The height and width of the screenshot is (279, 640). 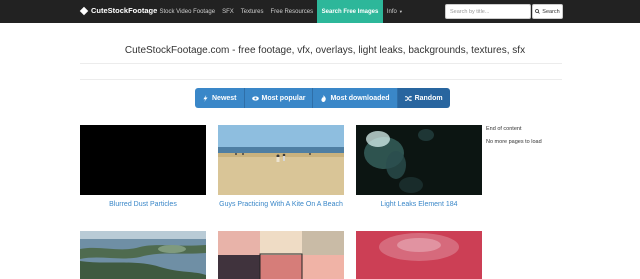 What do you see at coordinates (504, 129) in the screenshot?
I see `end-of-content-text: End of content` at bounding box center [504, 129].